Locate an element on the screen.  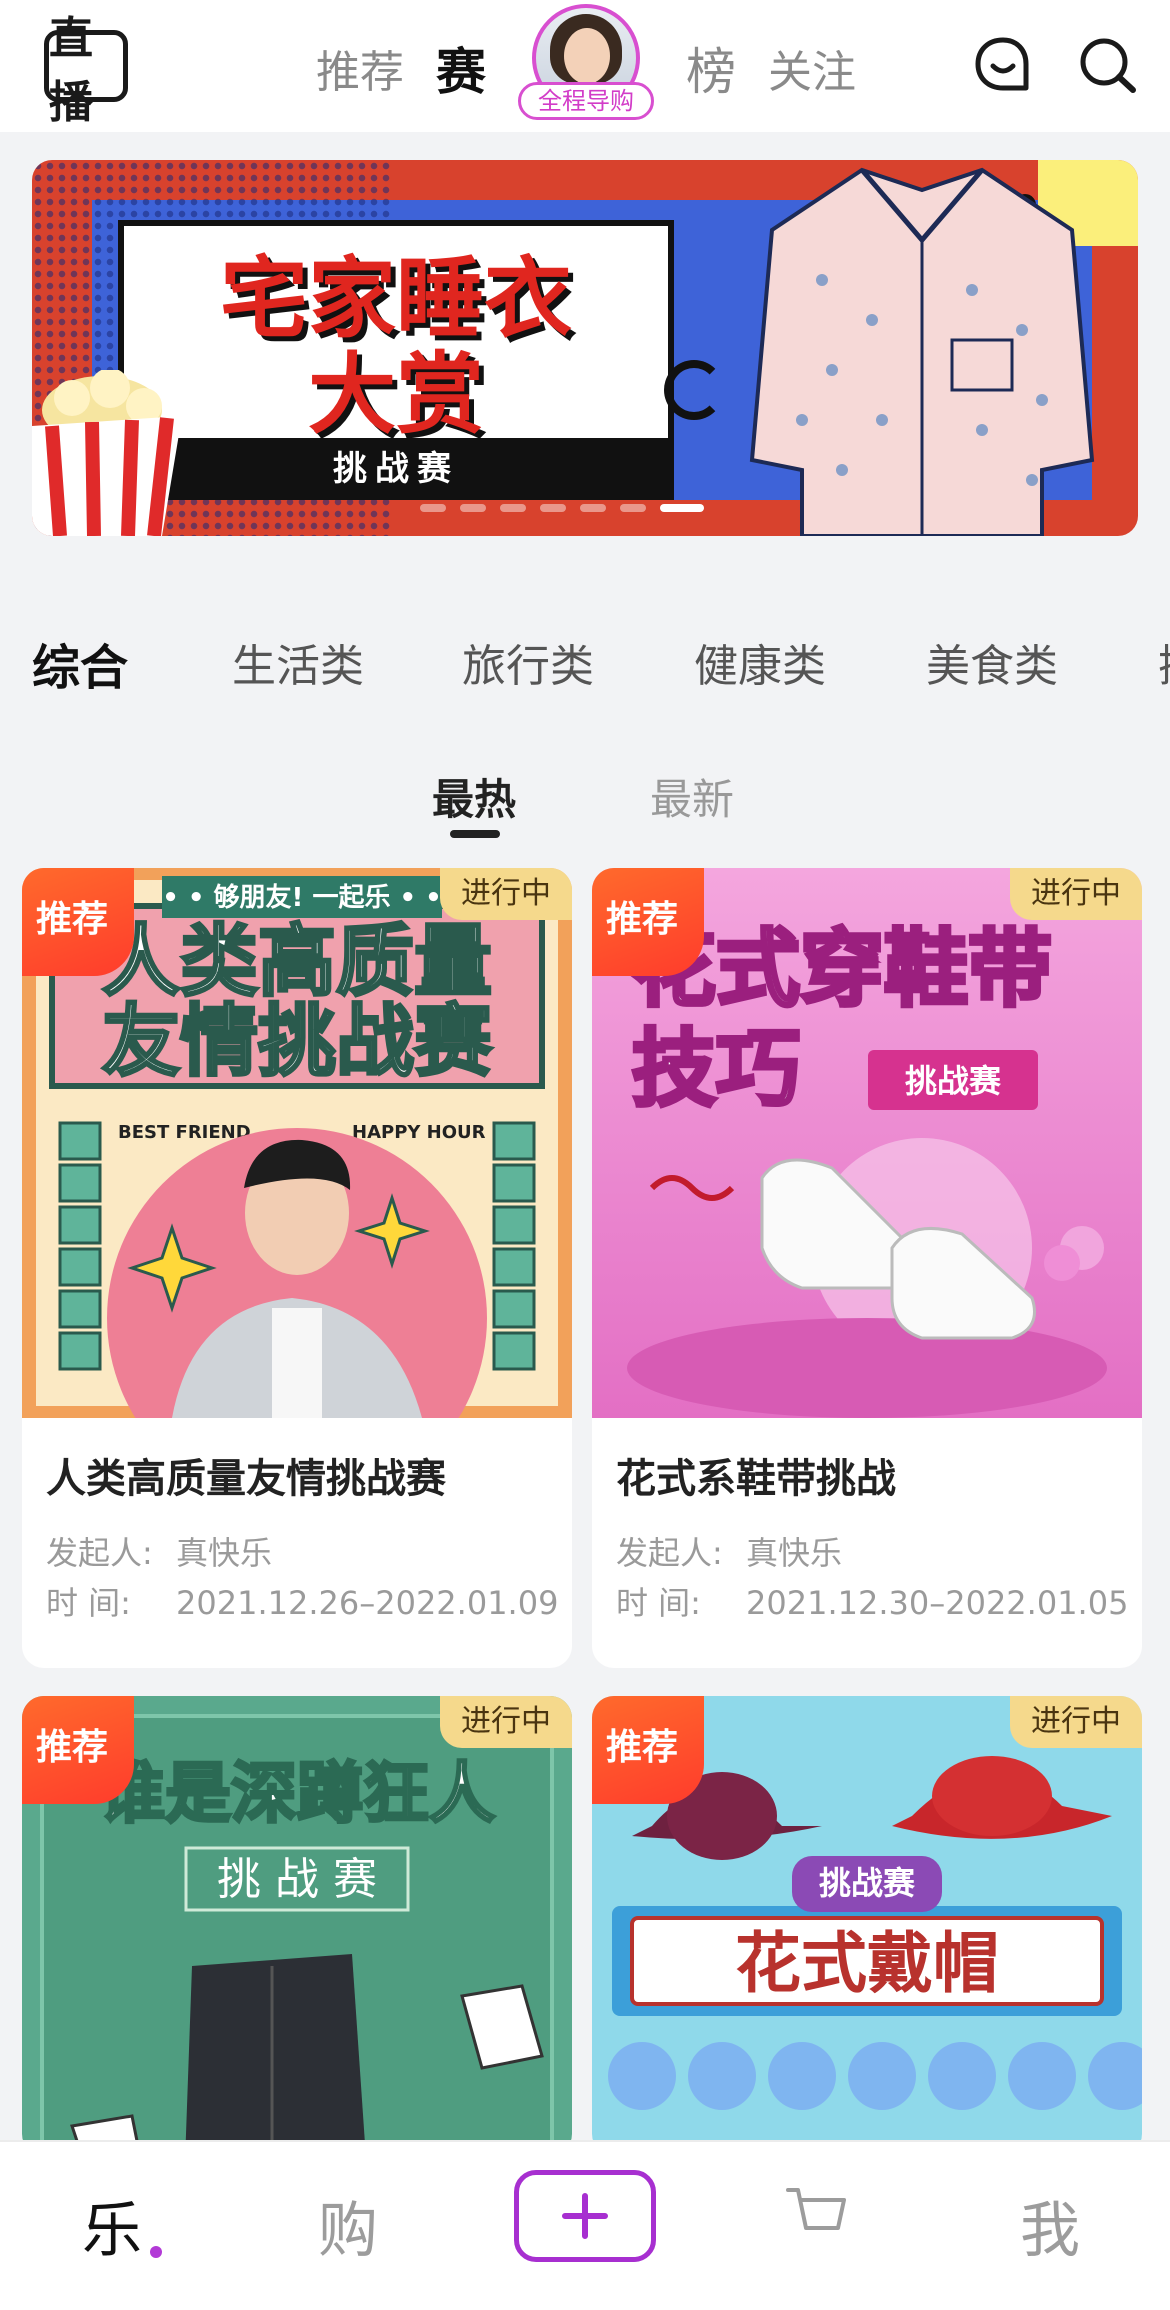
nav-shop: 购 is located at coordinates (348, 2225).